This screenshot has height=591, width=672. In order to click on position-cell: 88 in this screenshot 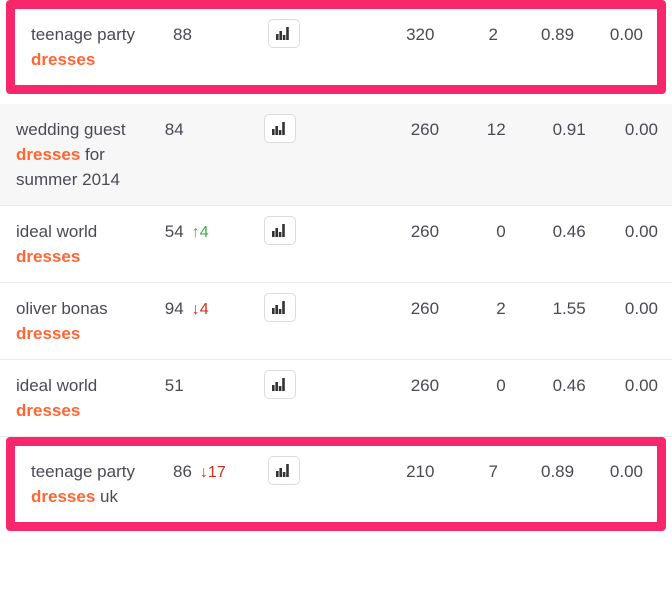, I will do `click(220, 34)`.